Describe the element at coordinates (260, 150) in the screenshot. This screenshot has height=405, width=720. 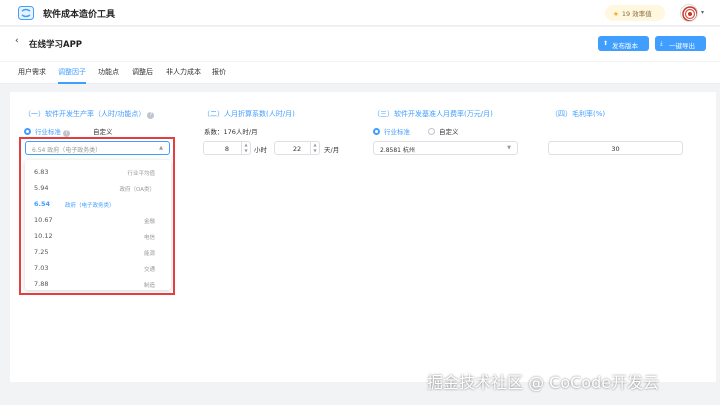
I see `hours-unit-label: 小时` at that location.